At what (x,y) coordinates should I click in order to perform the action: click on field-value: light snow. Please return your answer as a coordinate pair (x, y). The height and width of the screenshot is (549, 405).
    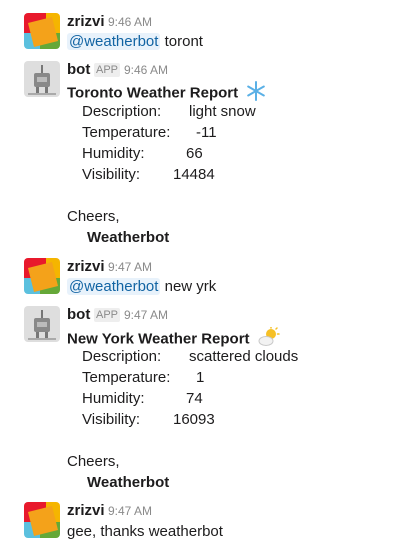
    Looking at the image, I should click on (222, 111).